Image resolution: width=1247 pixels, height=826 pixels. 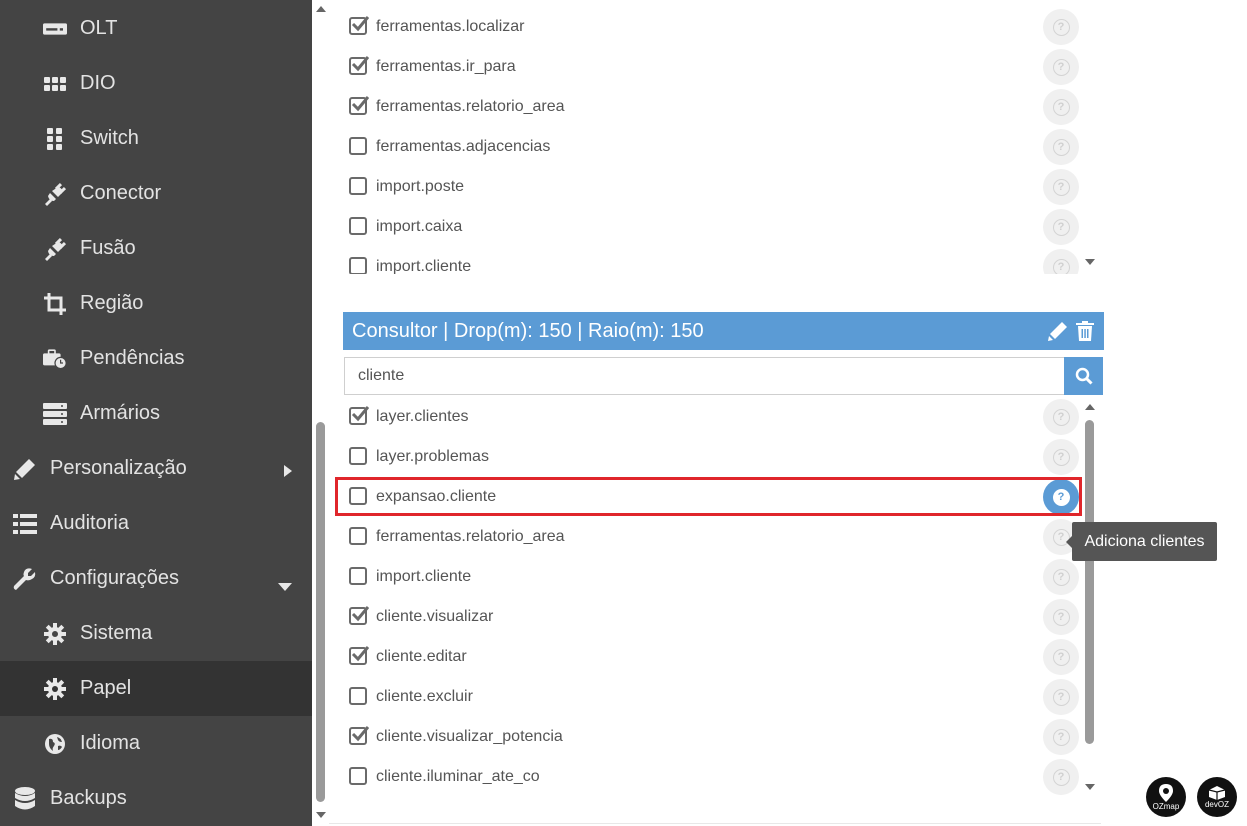 What do you see at coordinates (1086, 331) in the screenshot?
I see `delete-role-button` at bounding box center [1086, 331].